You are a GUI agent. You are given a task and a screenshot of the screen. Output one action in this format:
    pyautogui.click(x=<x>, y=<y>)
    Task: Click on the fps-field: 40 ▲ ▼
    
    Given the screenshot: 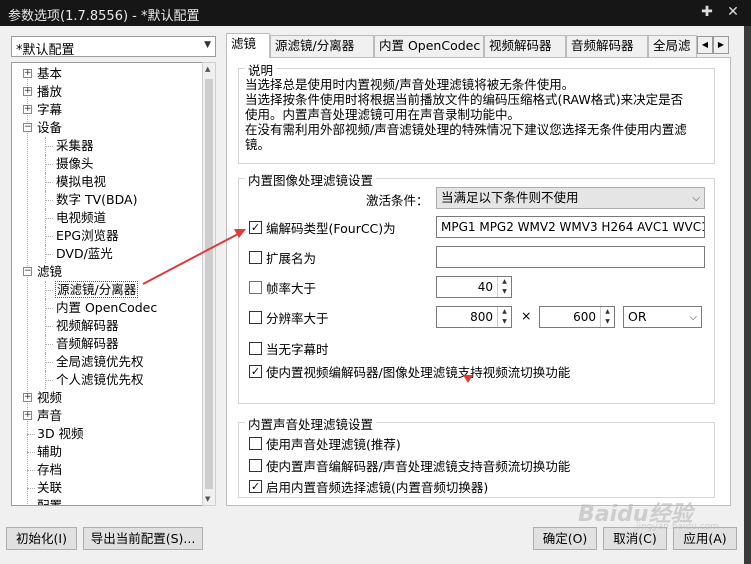 What is the action you would take?
    pyautogui.click(x=474, y=287)
    